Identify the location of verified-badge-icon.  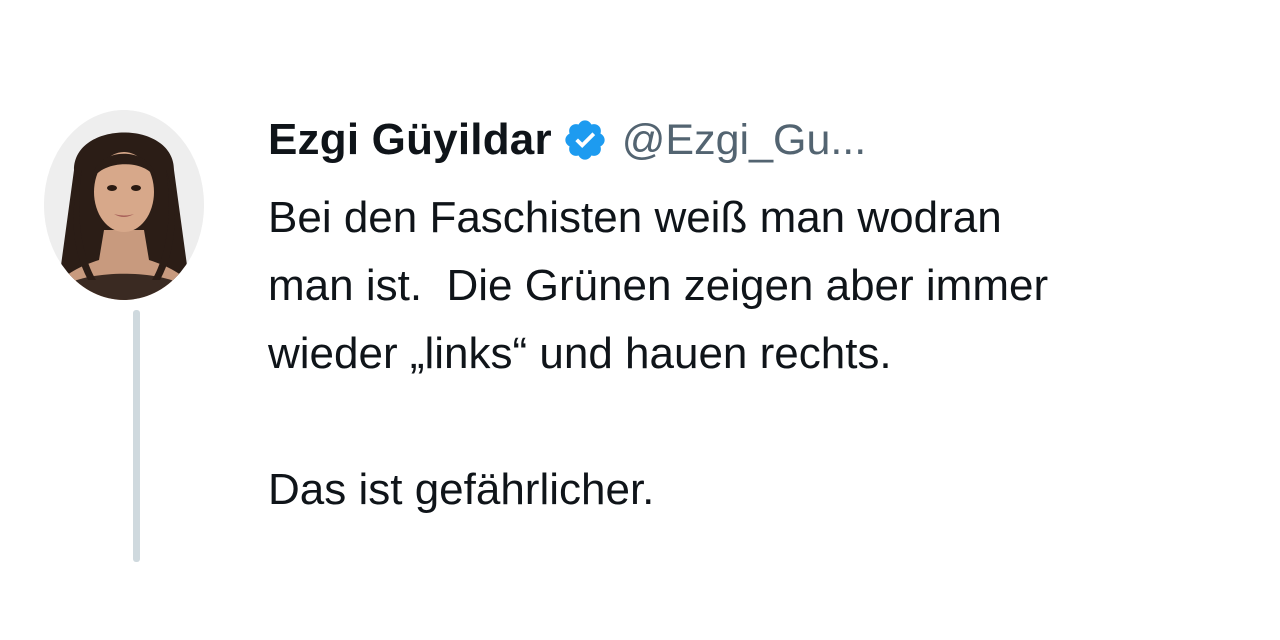
(585, 140).